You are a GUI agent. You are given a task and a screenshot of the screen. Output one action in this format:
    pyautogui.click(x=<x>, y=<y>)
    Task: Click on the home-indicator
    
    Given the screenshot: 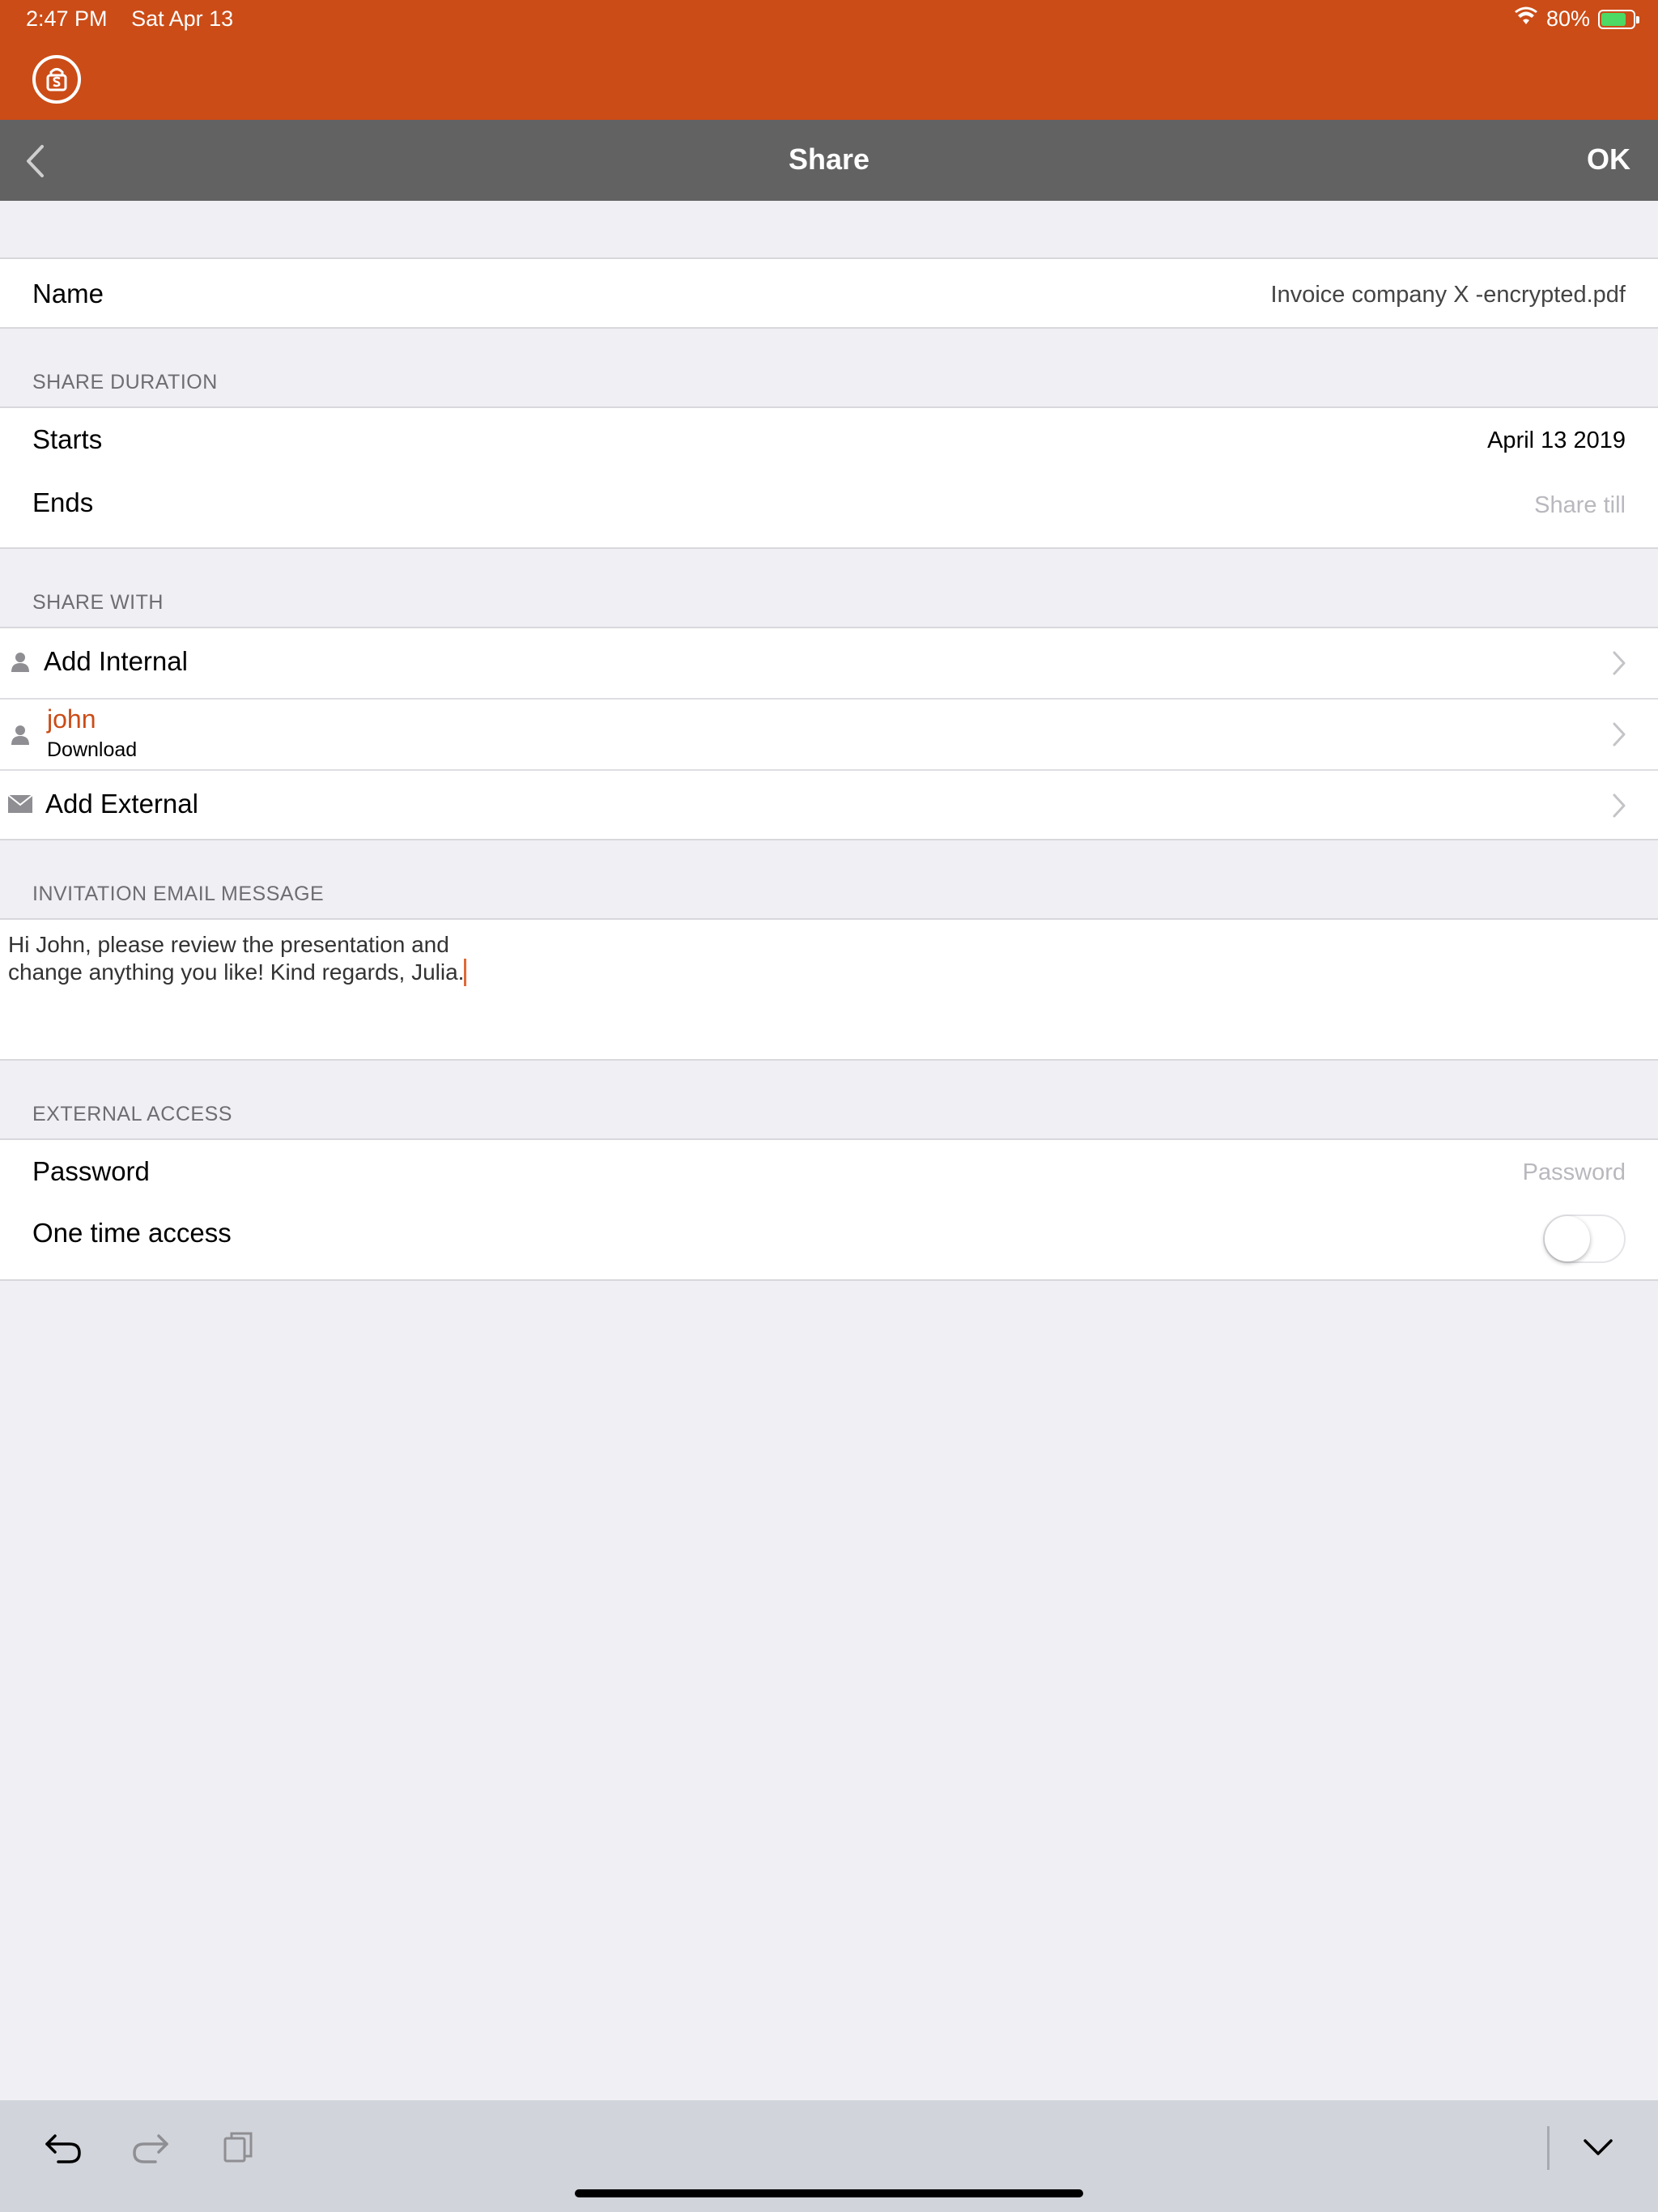 What is the action you would take?
    pyautogui.click(x=829, y=2193)
    